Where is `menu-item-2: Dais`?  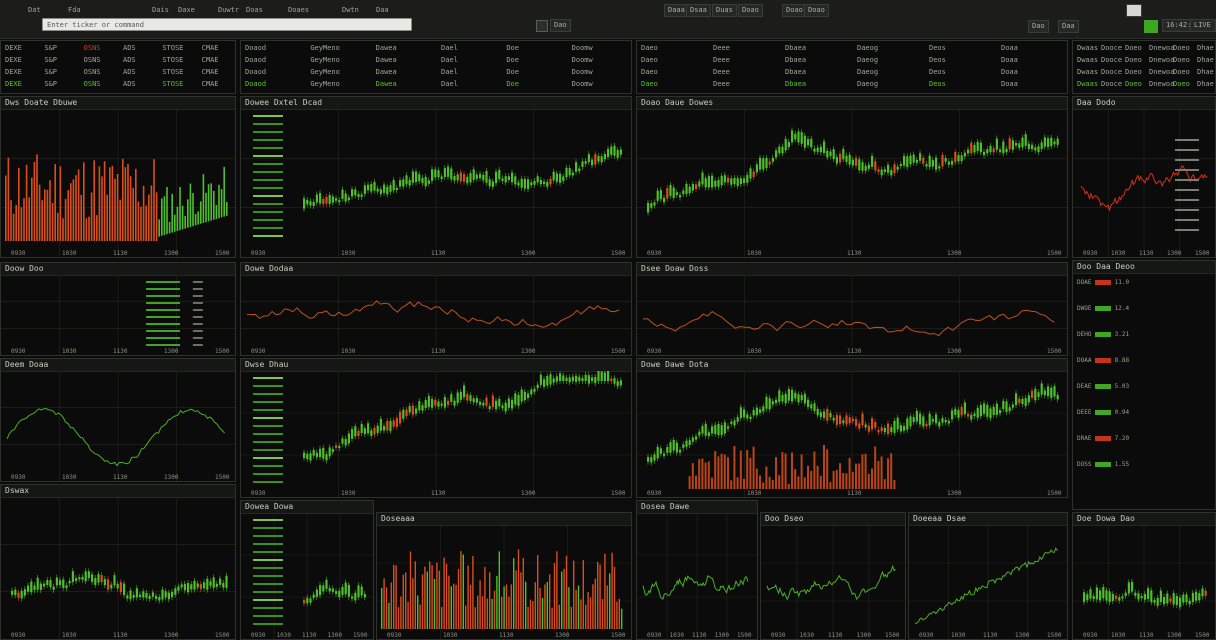
menu-item-2: Dais is located at coordinates (160, 10).